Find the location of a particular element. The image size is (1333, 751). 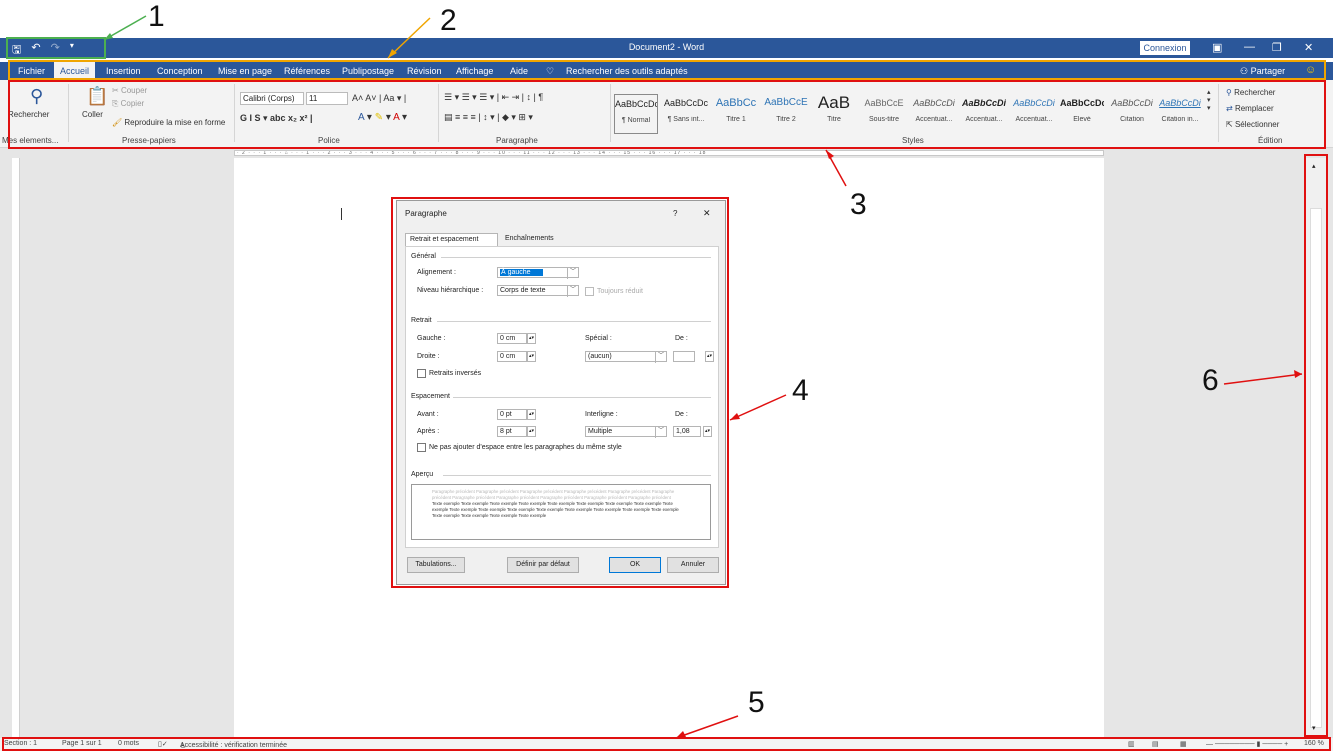

annotation-number-3: 3 is located at coordinates (858, 204).